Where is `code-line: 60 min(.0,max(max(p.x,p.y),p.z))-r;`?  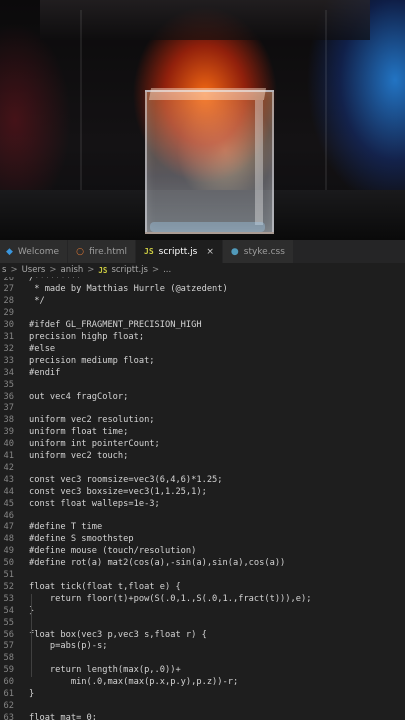
code-line: 60 min(.0,max(max(p.x,p.y),p.z))-r; is located at coordinates (202, 683).